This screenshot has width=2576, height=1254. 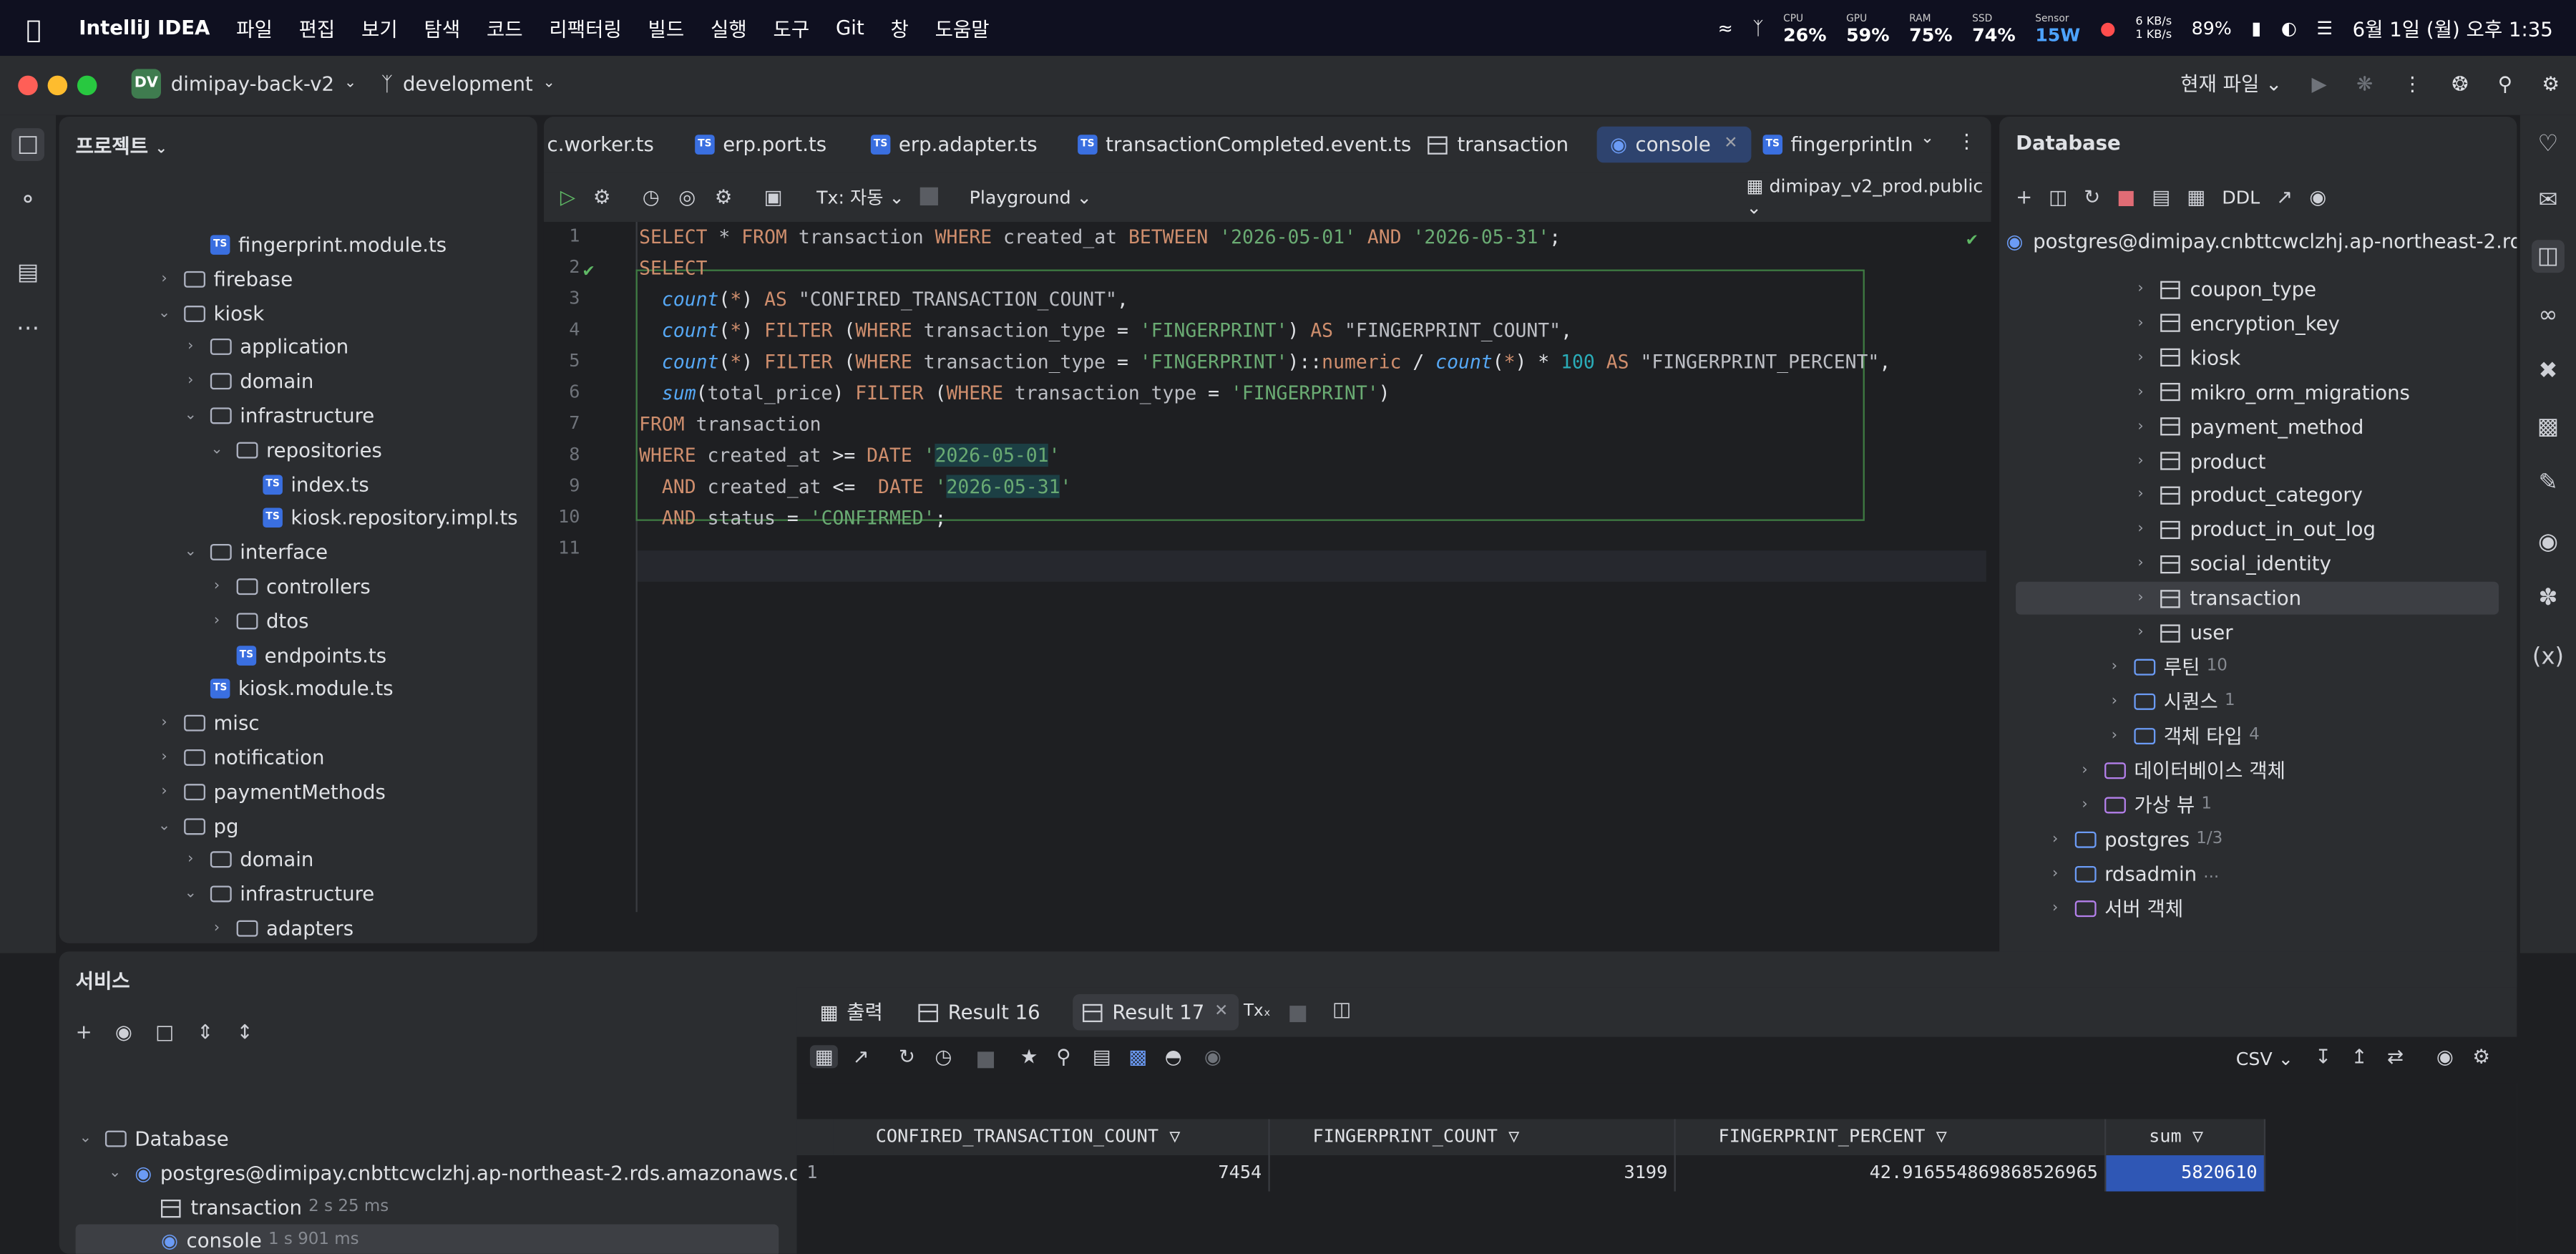 What do you see at coordinates (2057, 27) in the screenshot?
I see `sensor-stat: Sensor 15W` at bounding box center [2057, 27].